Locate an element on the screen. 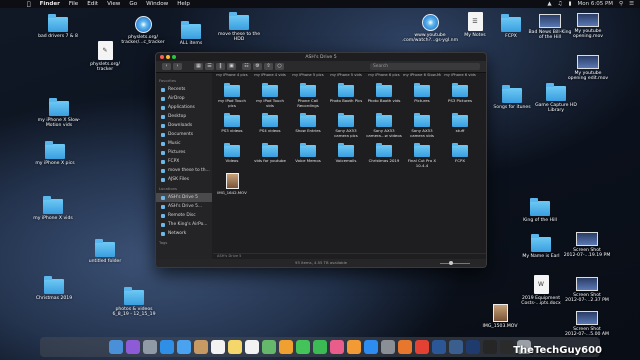 The width and height of the screenshot is (640, 360). dock-safari-icon is located at coordinates (167, 347).